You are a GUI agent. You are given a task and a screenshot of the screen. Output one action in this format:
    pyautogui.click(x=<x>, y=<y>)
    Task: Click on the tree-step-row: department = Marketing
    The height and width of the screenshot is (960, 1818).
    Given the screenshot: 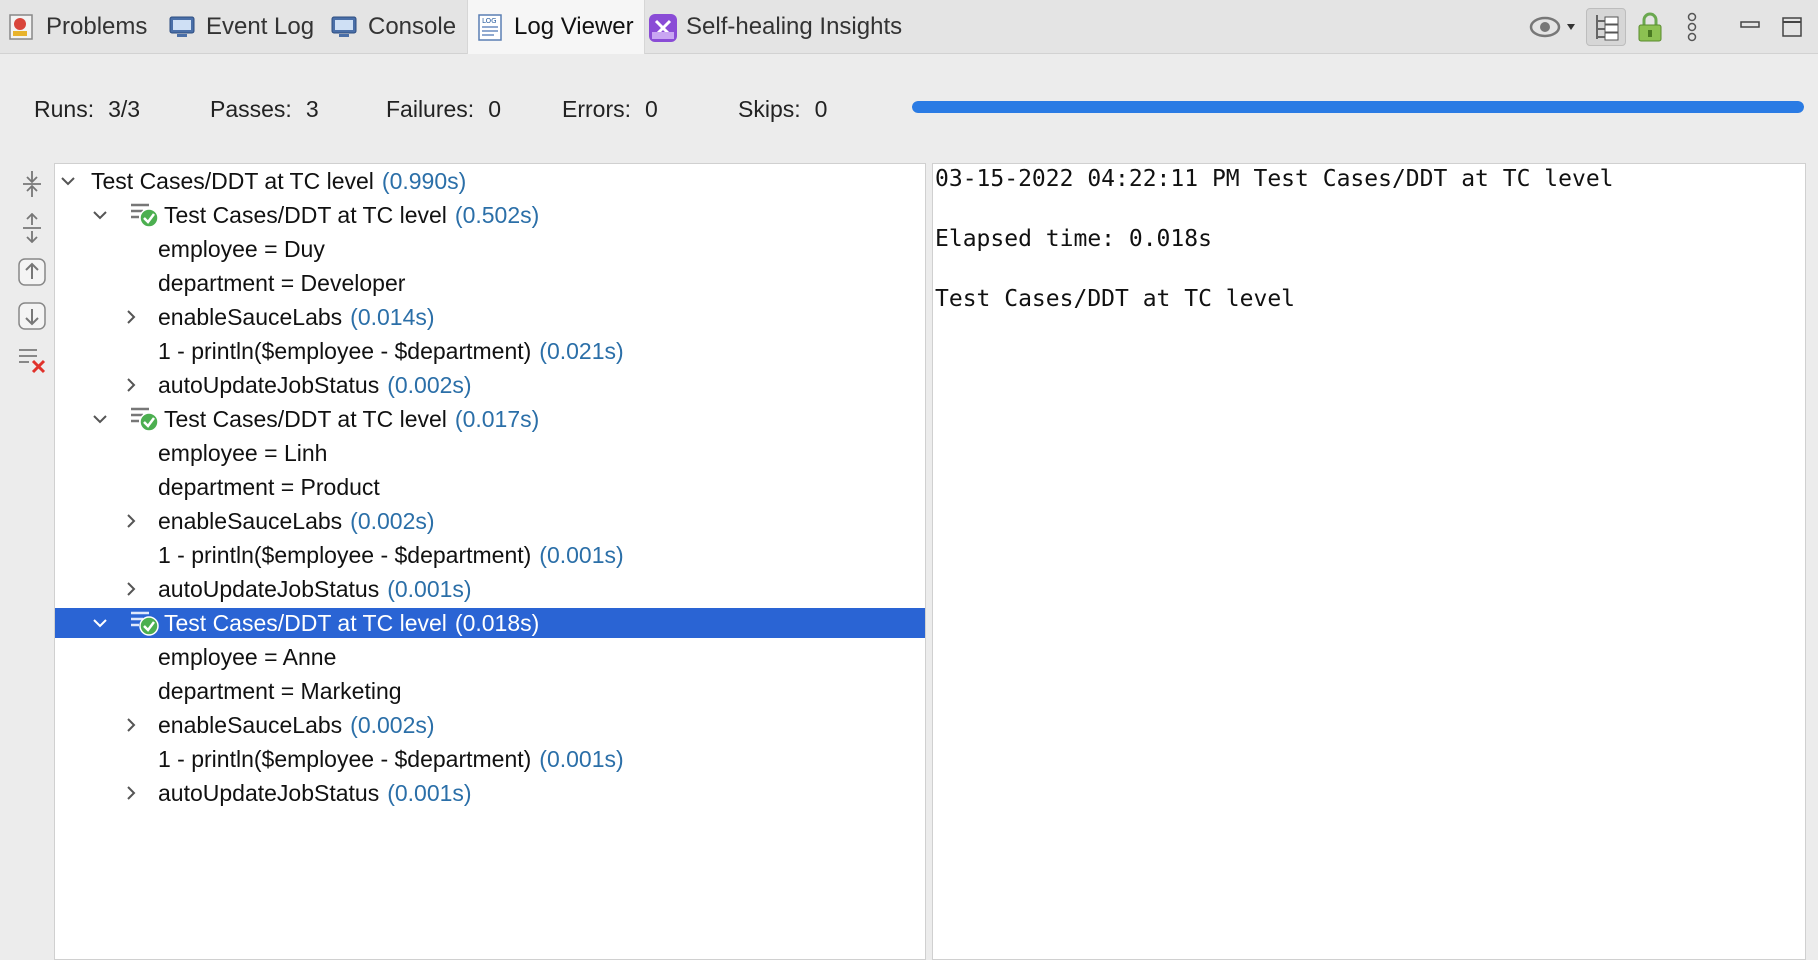 What is the action you would take?
    pyautogui.click(x=490, y=691)
    